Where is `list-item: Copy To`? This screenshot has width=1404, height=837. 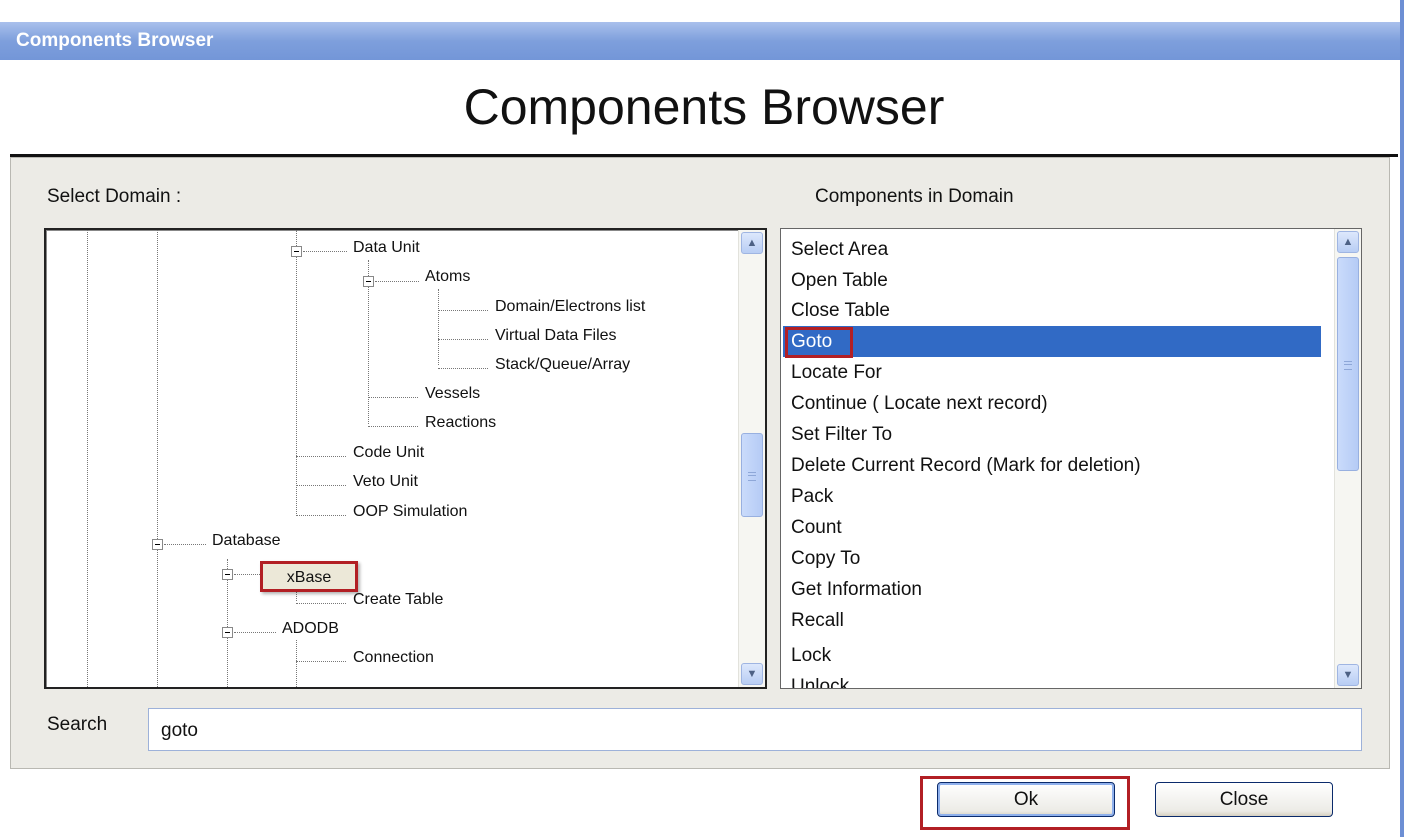
list-item: Copy To is located at coordinates (825, 558).